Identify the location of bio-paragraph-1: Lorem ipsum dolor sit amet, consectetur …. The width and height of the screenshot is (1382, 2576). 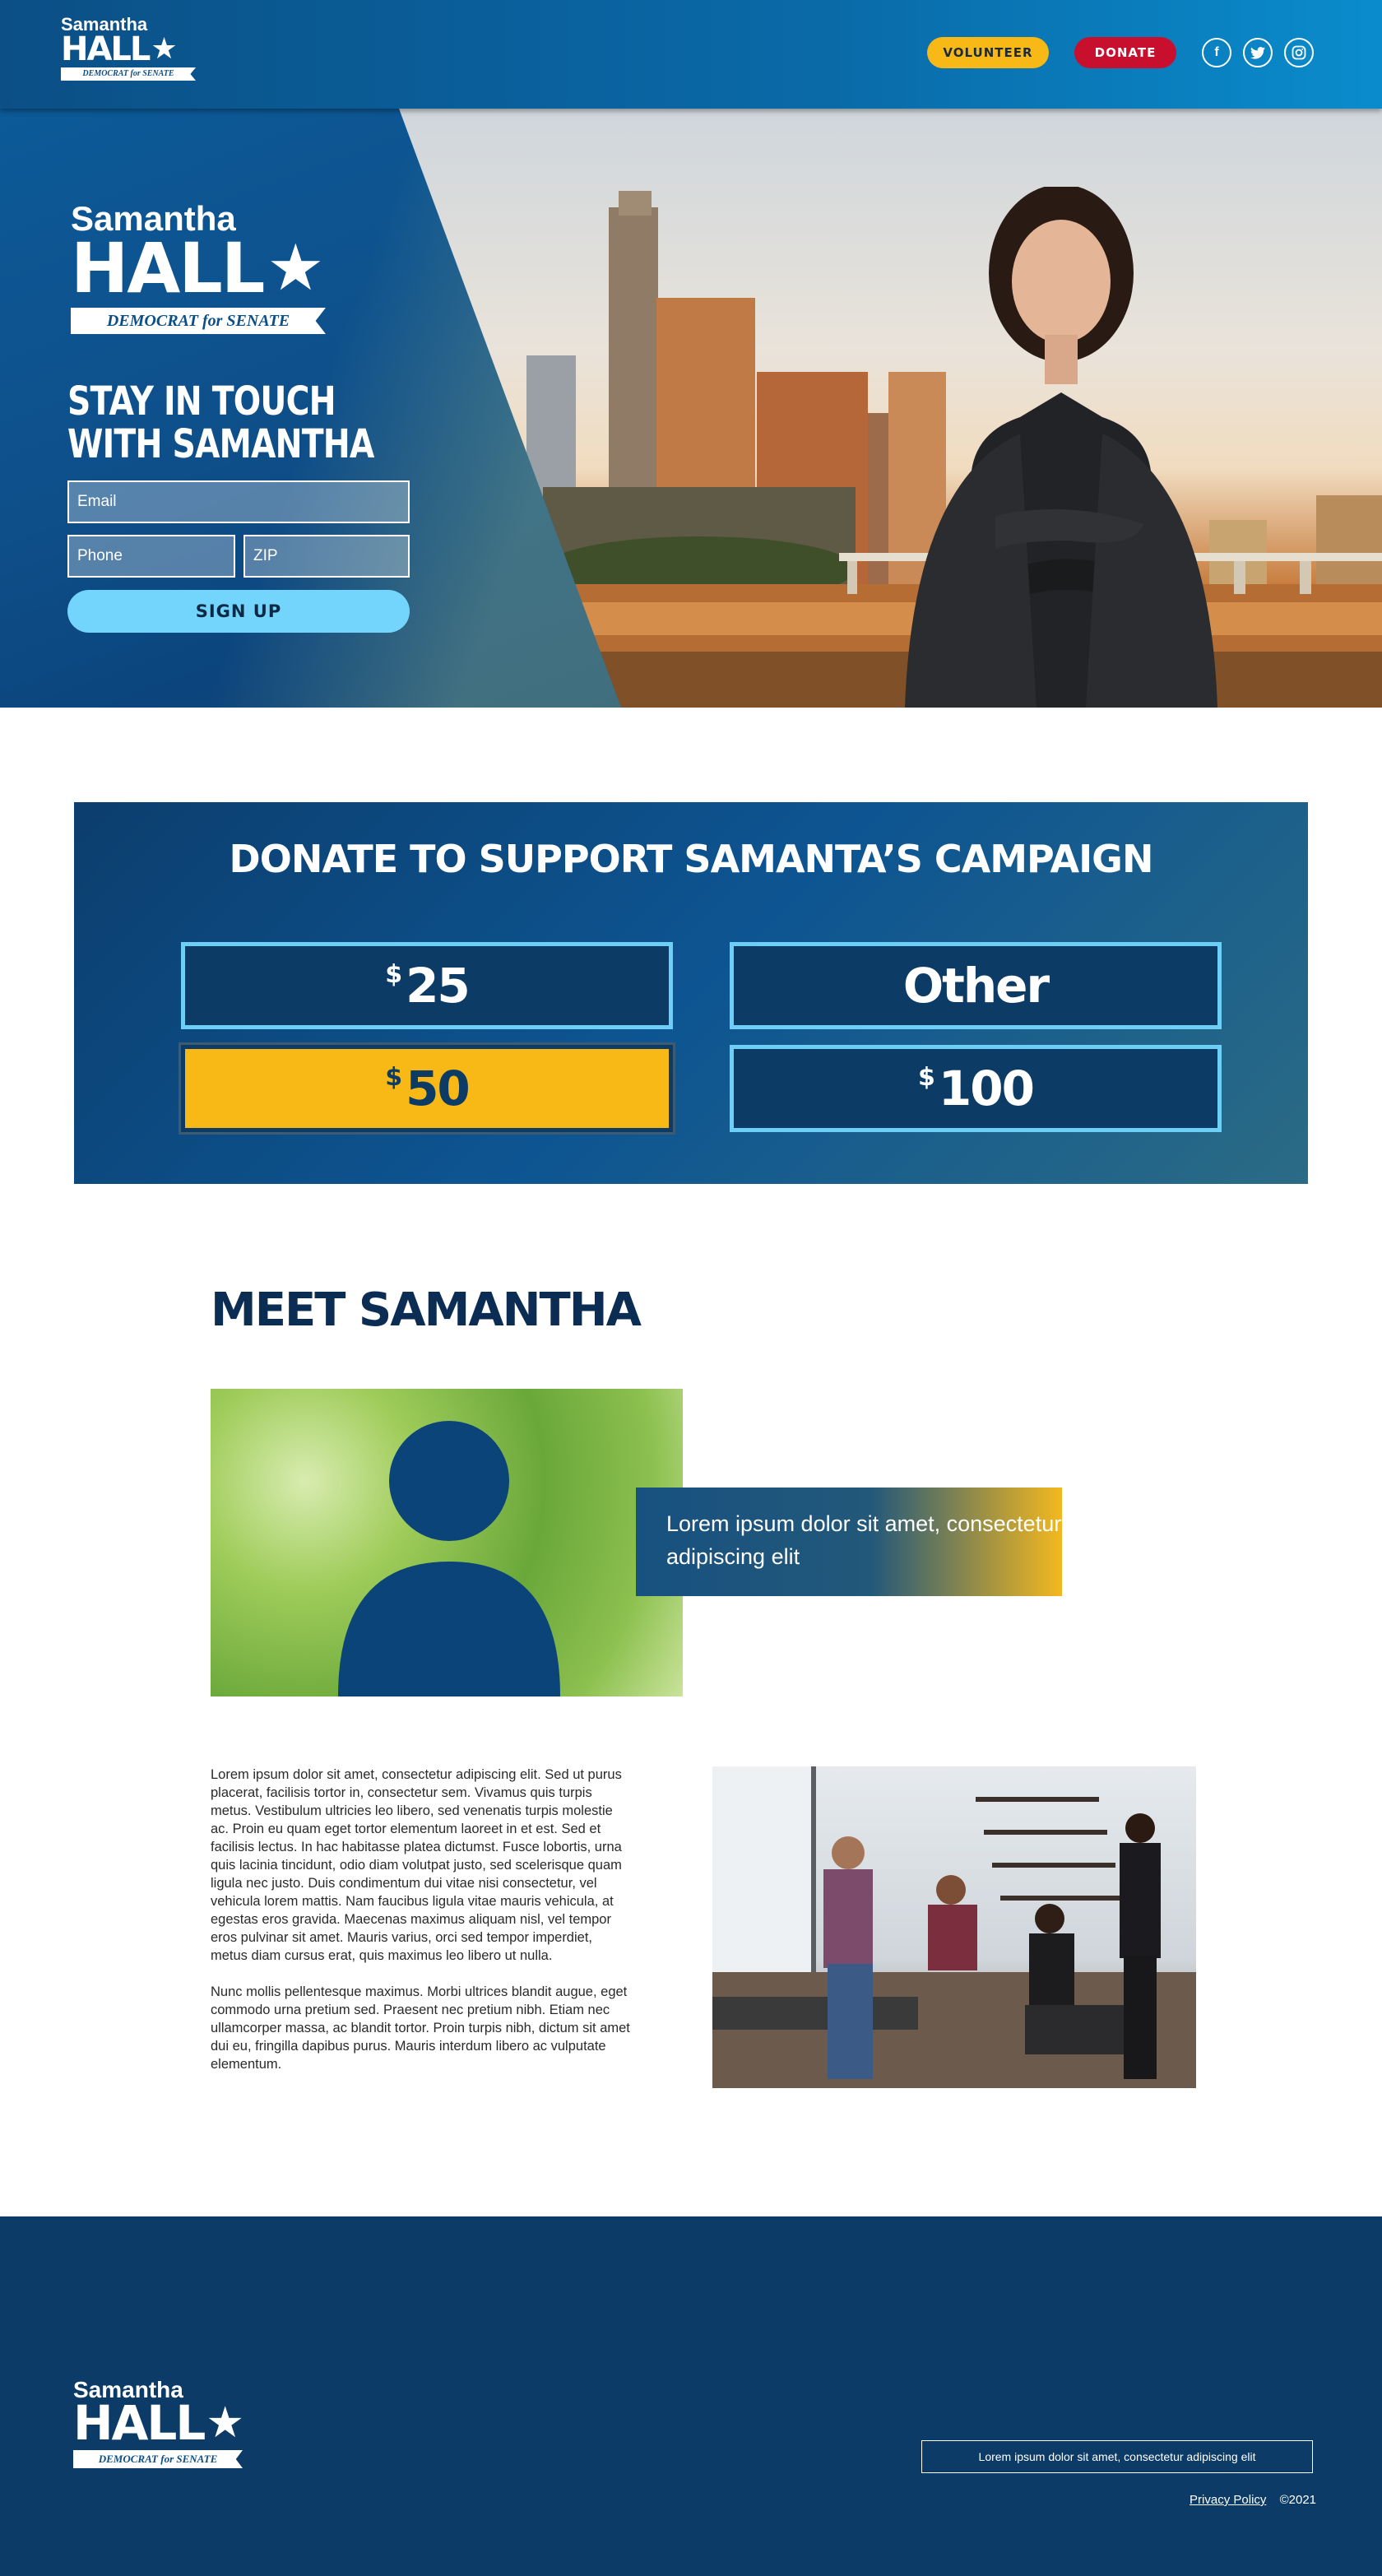
(416, 1865).